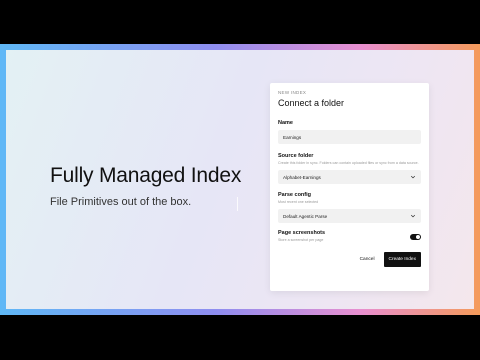  What do you see at coordinates (302, 177) in the screenshot?
I see `source-folder-value: Alphabet-Earnings` at bounding box center [302, 177].